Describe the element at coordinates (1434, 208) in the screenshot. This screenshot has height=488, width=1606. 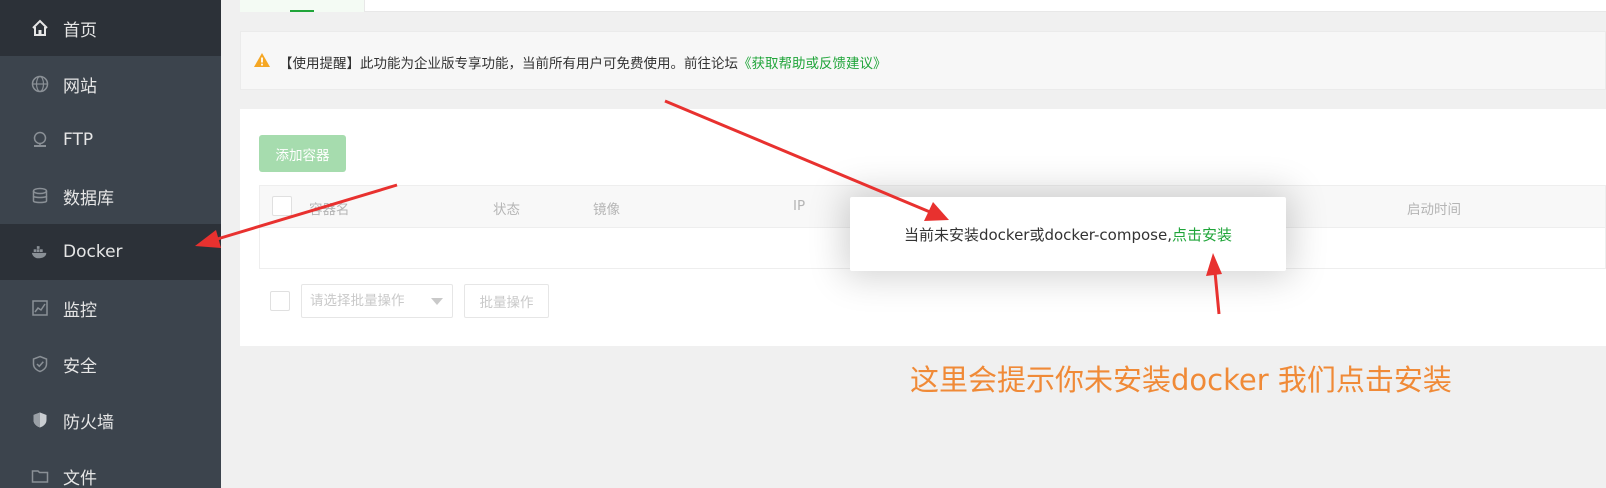
I see `column-header-start-time: 启动时间` at that location.